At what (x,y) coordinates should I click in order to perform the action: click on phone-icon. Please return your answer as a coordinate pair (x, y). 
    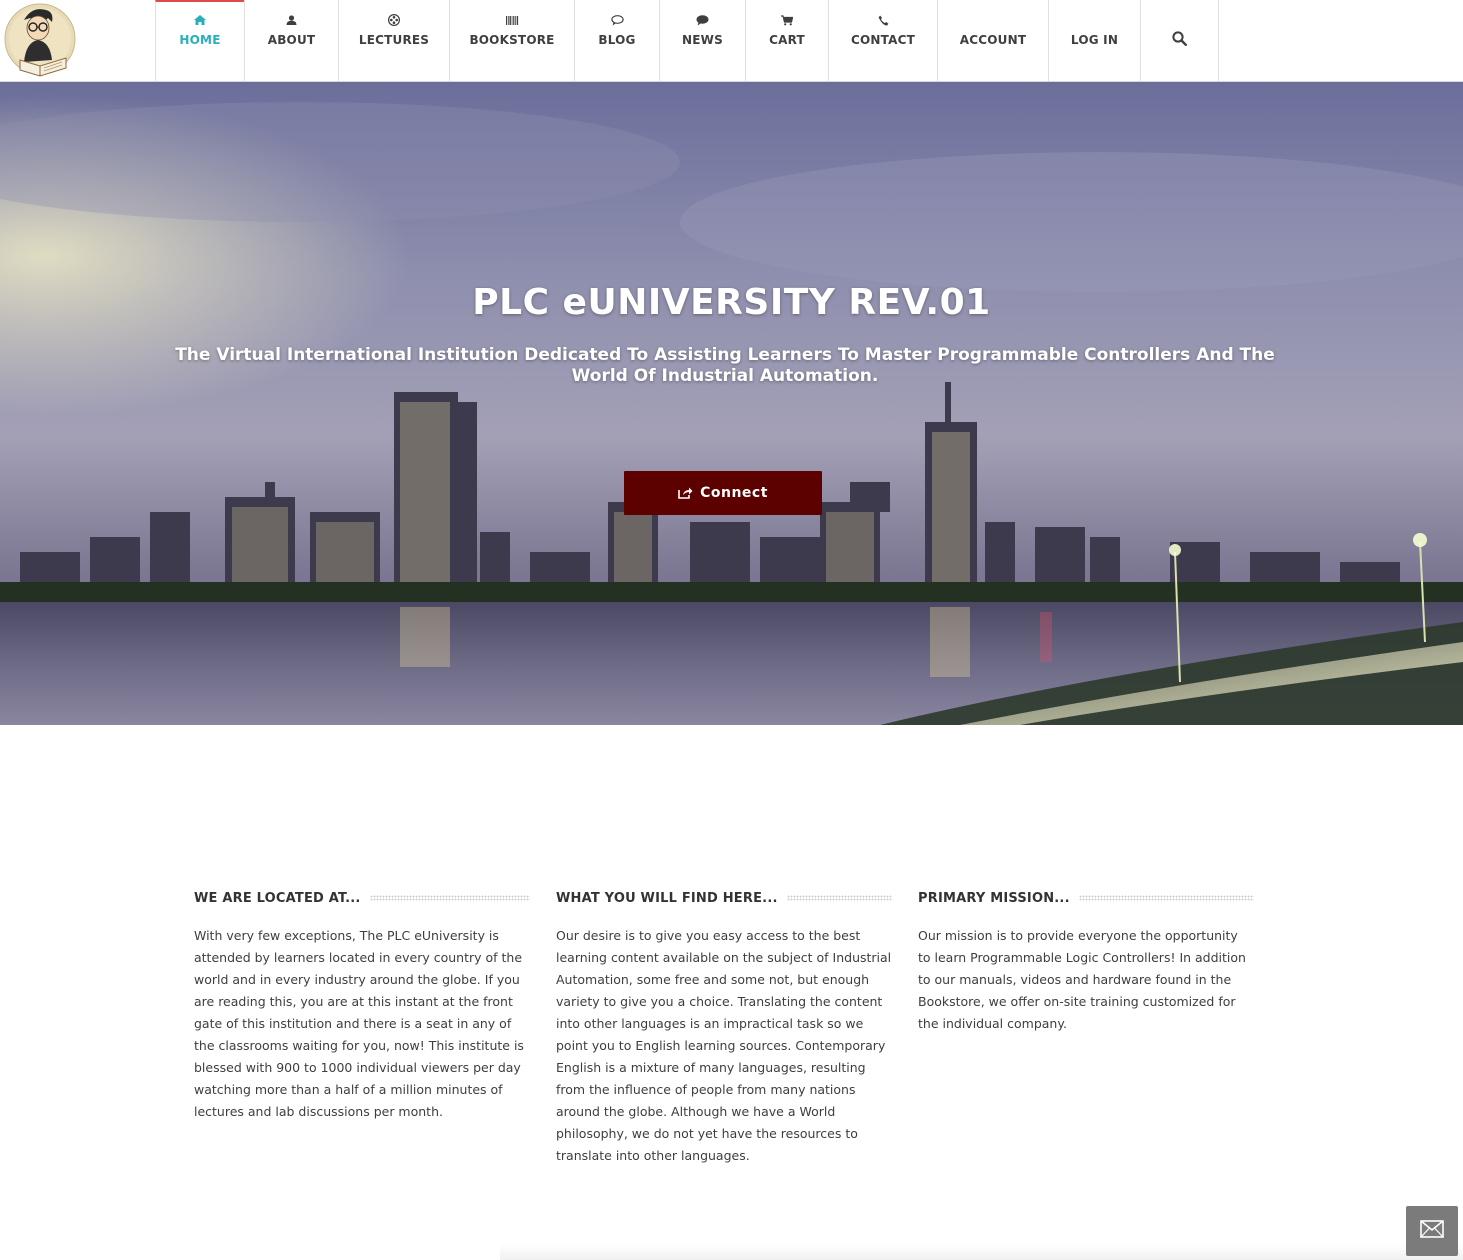
    Looking at the image, I should click on (883, 20).